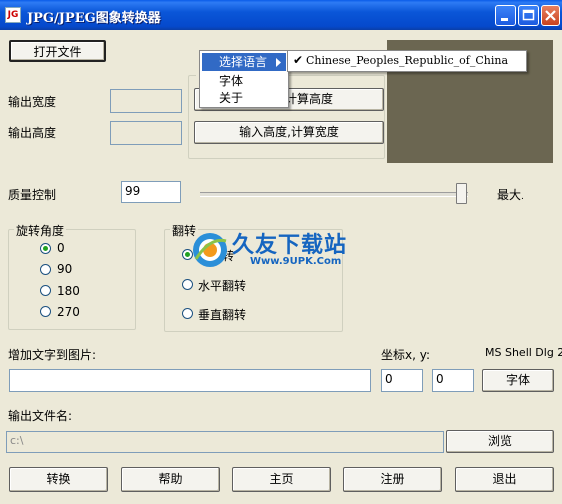 This screenshot has height=504, width=562. I want to click on menu-item-language-label: 选择语言, so click(243, 62).